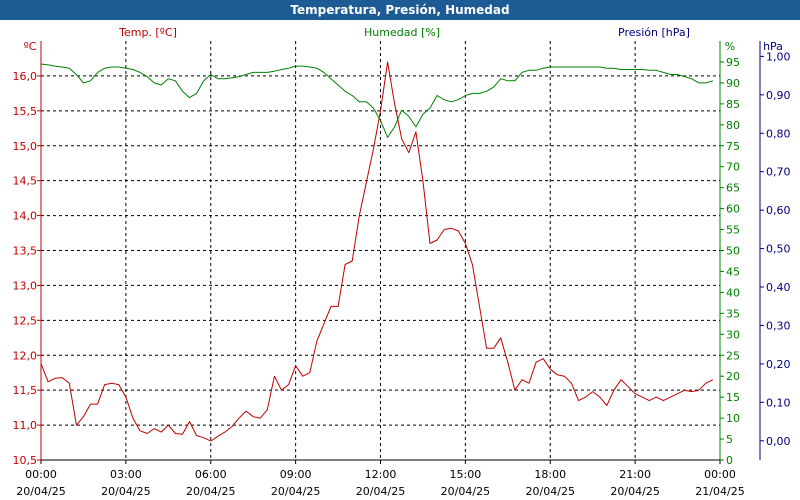 This screenshot has width=800, height=500. Describe the element at coordinates (635, 474) in the screenshot. I see `x-tick-time-label: 21:00` at that location.